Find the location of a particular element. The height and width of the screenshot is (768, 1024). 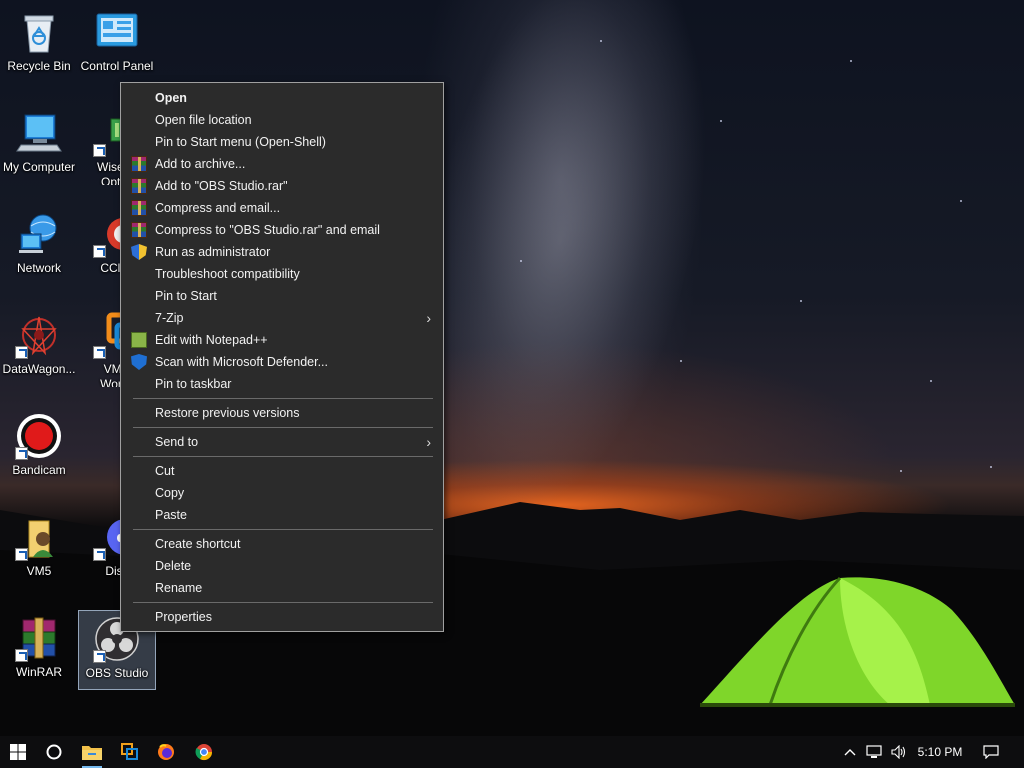

desktop-icon-label: Recycle Bin is located at coordinates (39, 66).